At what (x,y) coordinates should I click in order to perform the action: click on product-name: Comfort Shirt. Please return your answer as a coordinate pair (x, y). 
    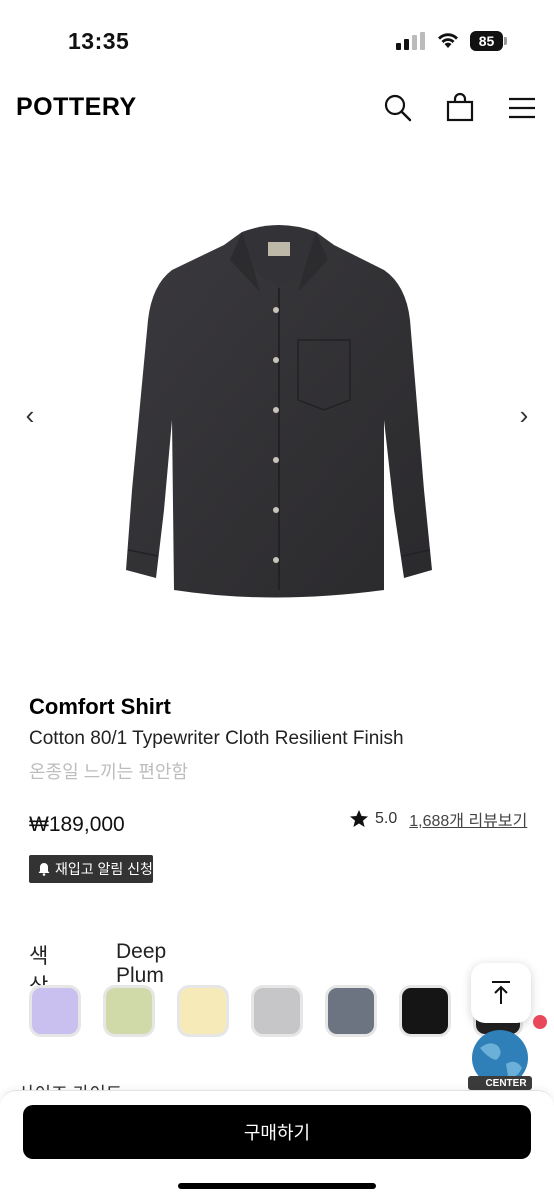
    Looking at the image, I should click on (100, 706).